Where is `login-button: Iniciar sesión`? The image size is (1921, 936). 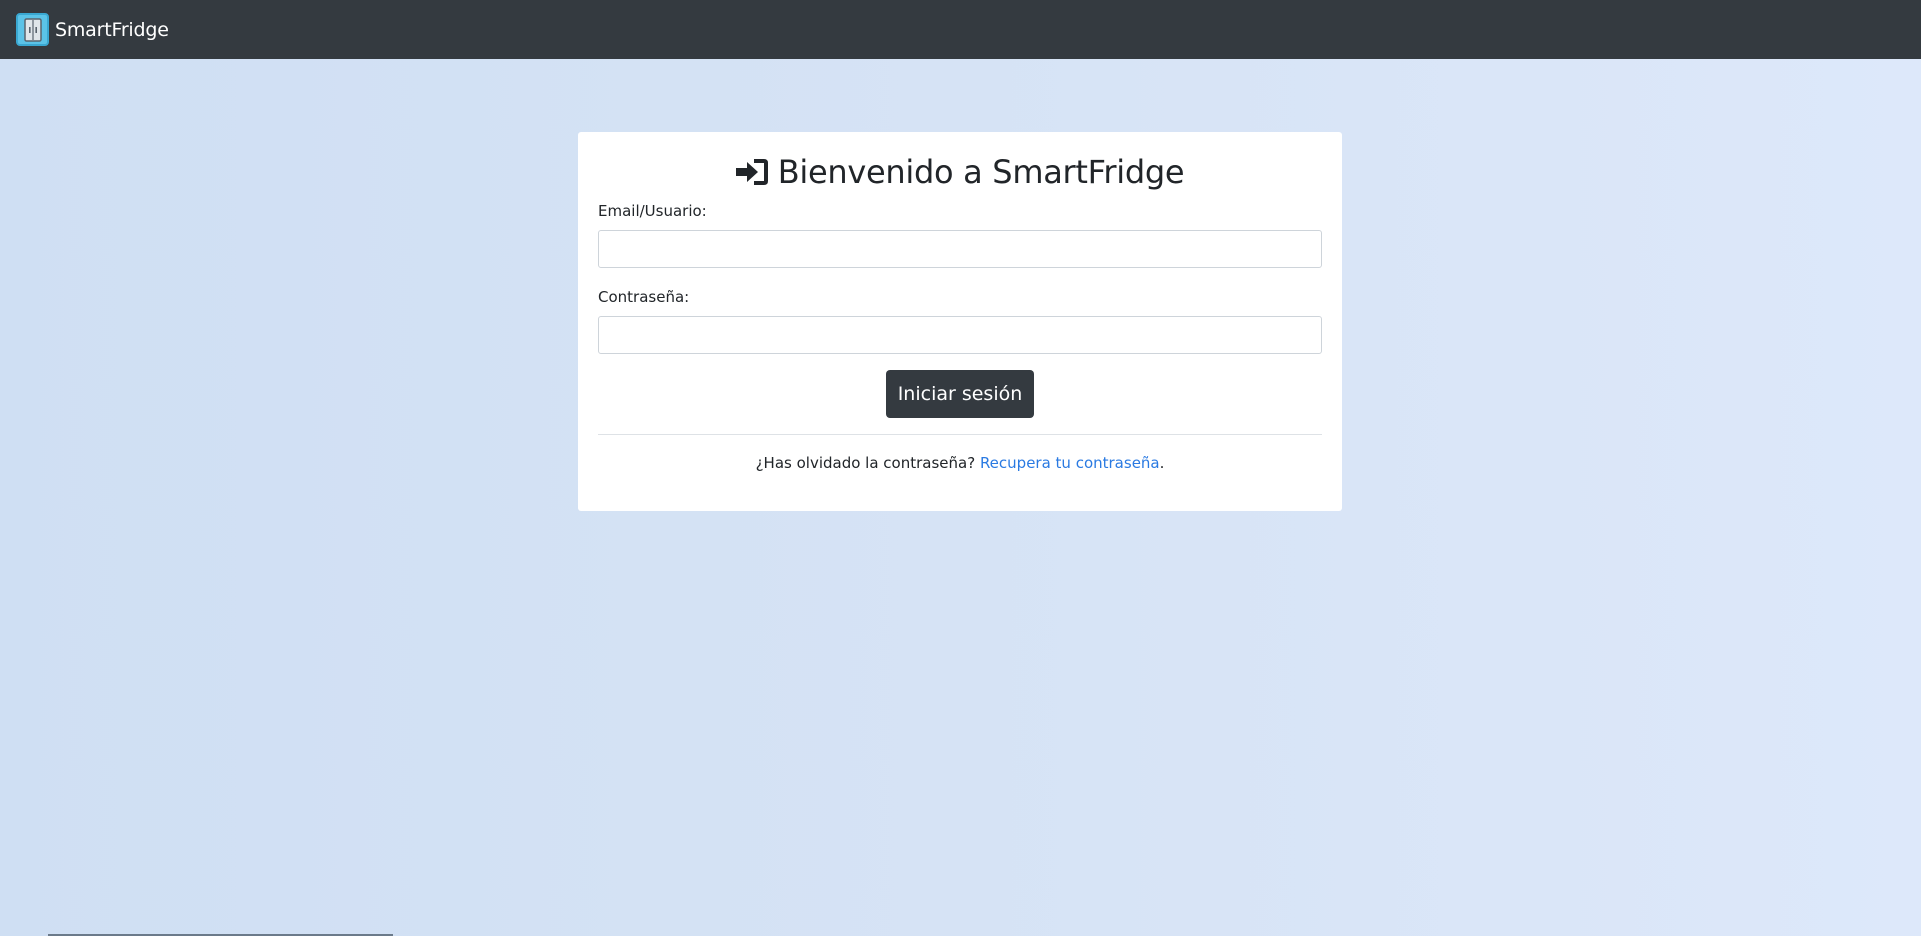
login-button: Iniciar sesión is located at coordinates (960, 394).